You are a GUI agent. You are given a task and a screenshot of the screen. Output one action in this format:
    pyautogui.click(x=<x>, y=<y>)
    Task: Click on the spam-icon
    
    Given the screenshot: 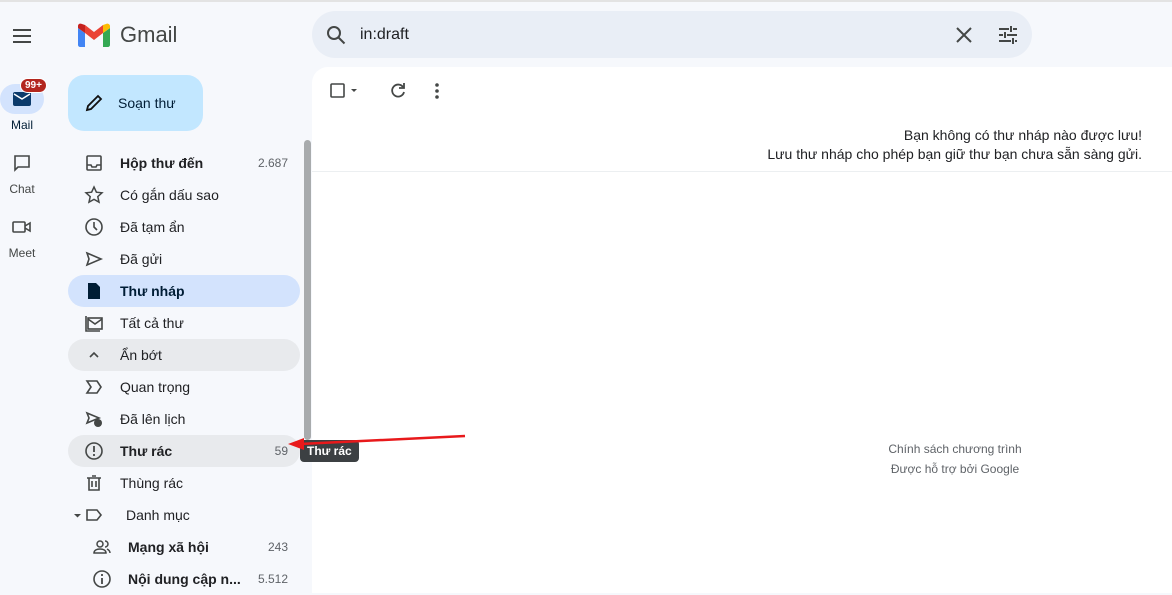 What is the action you would take?
    pyautogui.click(x=94, y=451)
    